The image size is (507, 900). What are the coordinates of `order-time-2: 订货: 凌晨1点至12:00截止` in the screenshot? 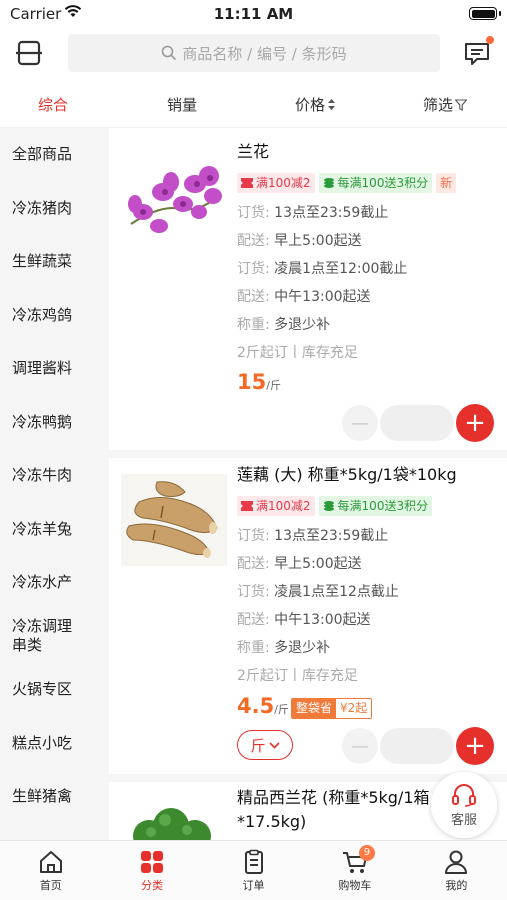 It's located at (322, 269).